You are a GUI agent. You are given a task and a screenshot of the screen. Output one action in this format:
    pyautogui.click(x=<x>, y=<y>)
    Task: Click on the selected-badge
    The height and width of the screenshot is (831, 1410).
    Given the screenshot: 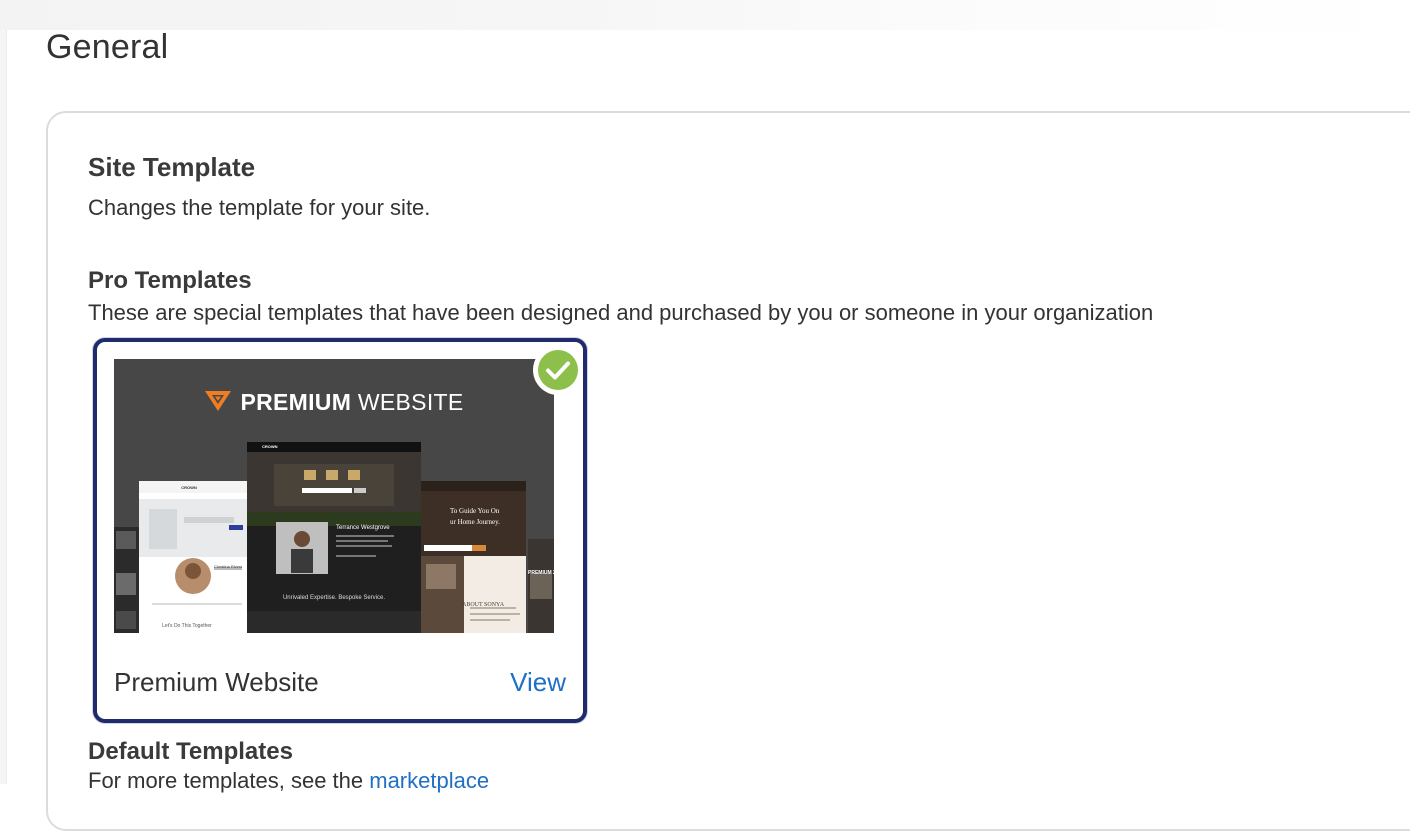 What is the action you would take?
    pyautogui.click(x=558, y=370)
    